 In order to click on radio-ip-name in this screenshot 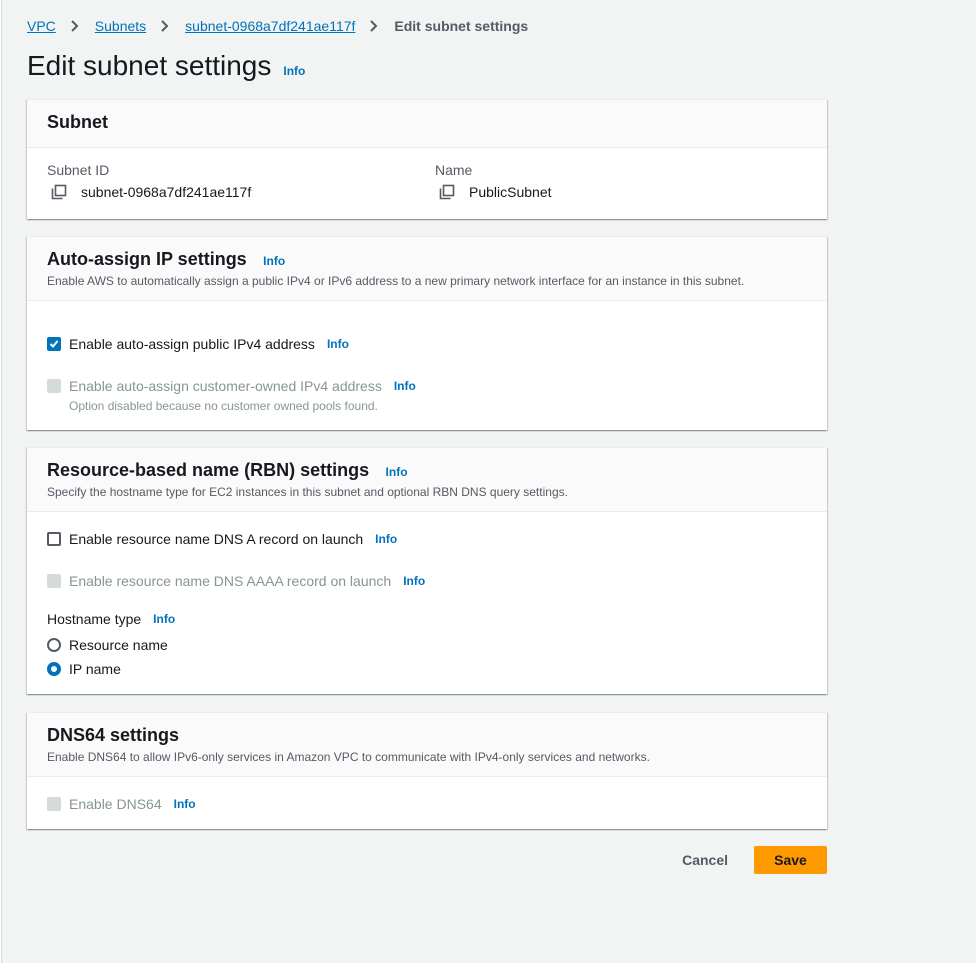, I will do `click(54, 669)`.